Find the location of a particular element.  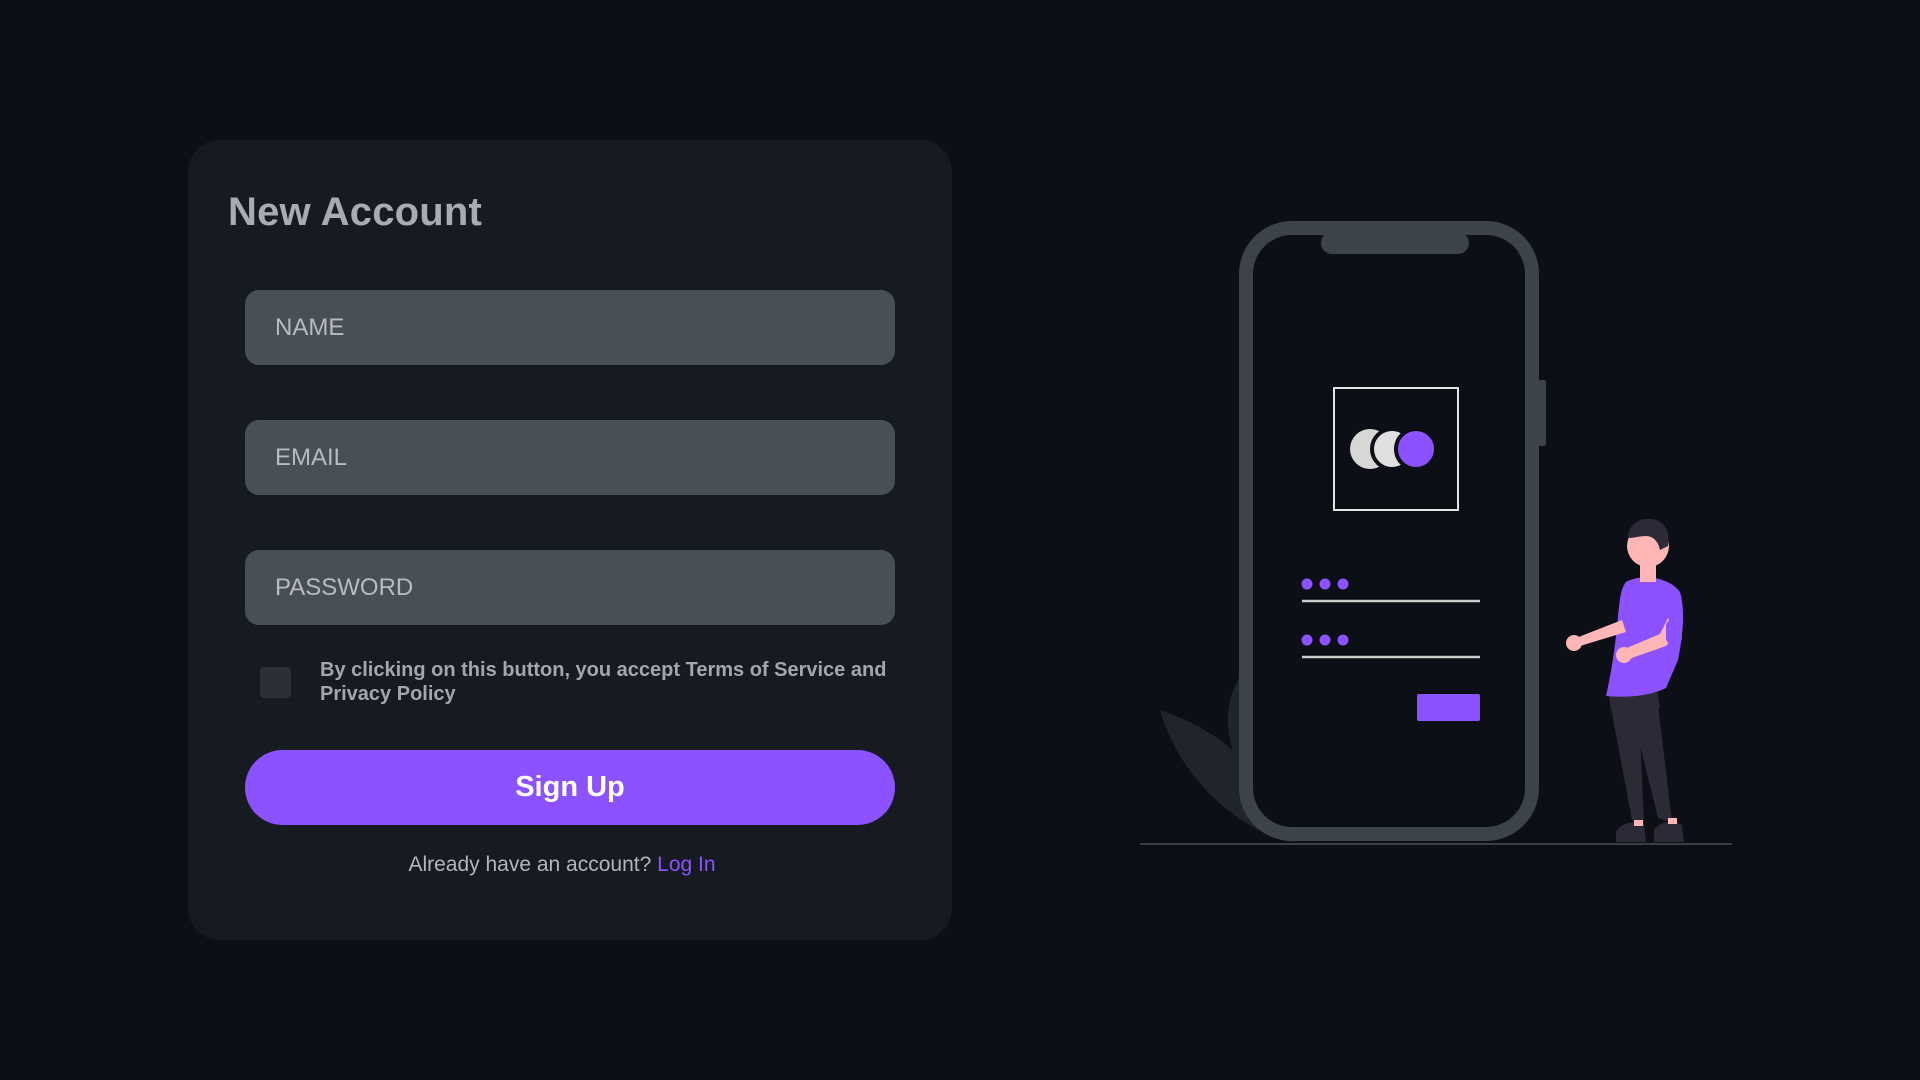

phone-notch is located at coordinates (1395, 243).